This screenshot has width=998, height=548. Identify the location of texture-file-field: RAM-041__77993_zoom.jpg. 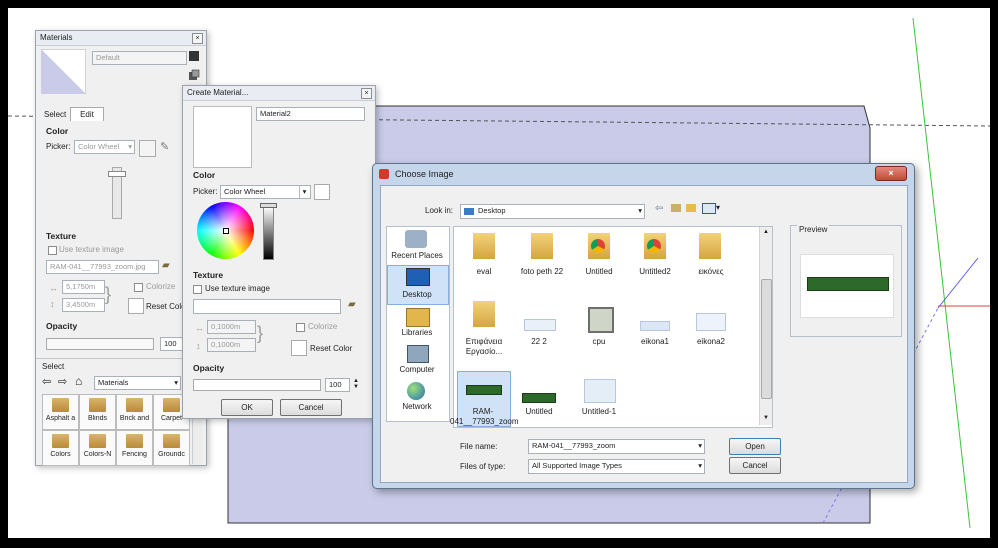
(102, 267).